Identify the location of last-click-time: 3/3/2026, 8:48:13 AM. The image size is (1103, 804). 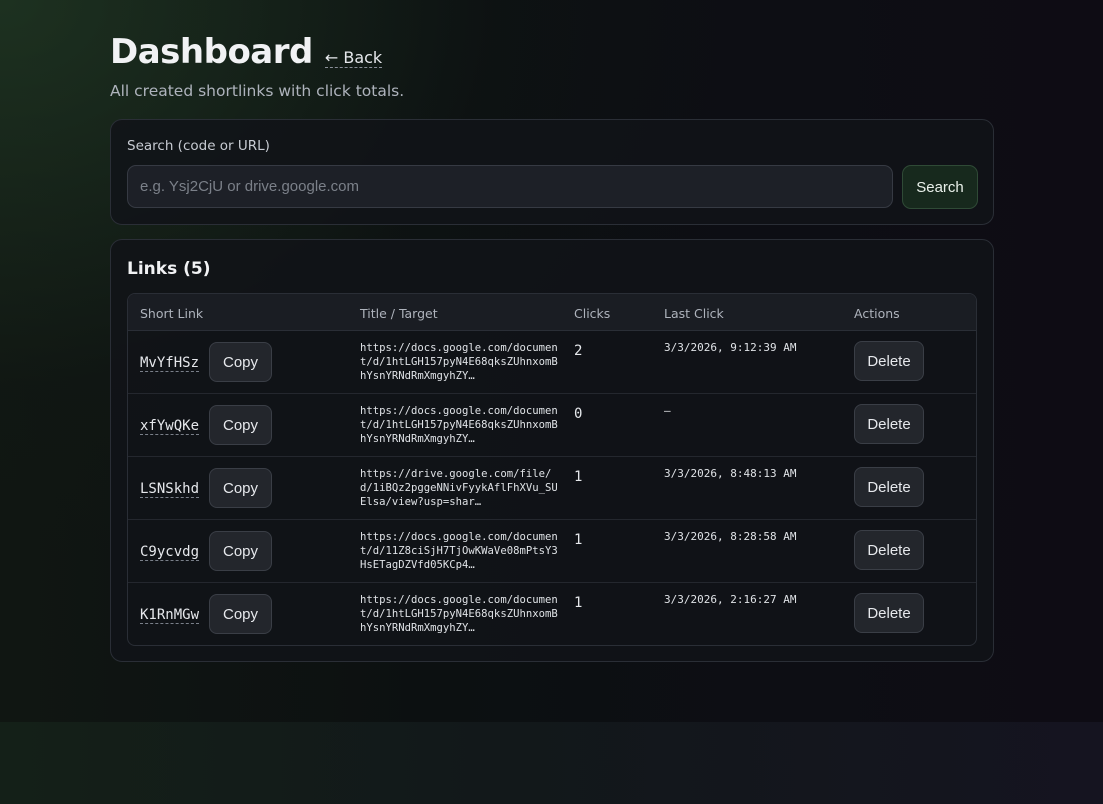
(730, 473).